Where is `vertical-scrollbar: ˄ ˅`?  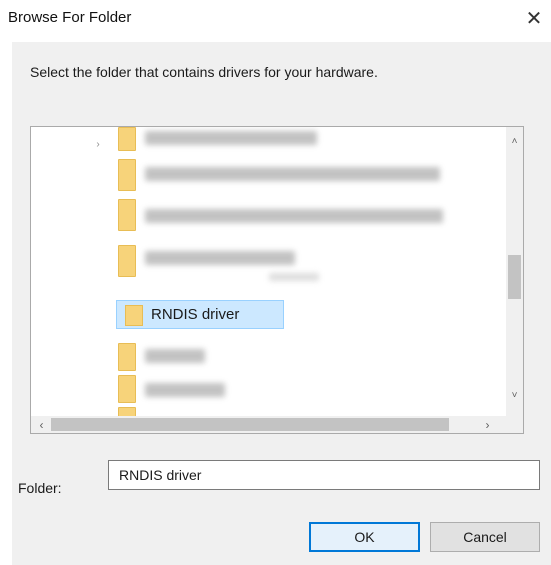 vertical-scrollbar: ˄ ˅ is located at coordinates (514, 271).